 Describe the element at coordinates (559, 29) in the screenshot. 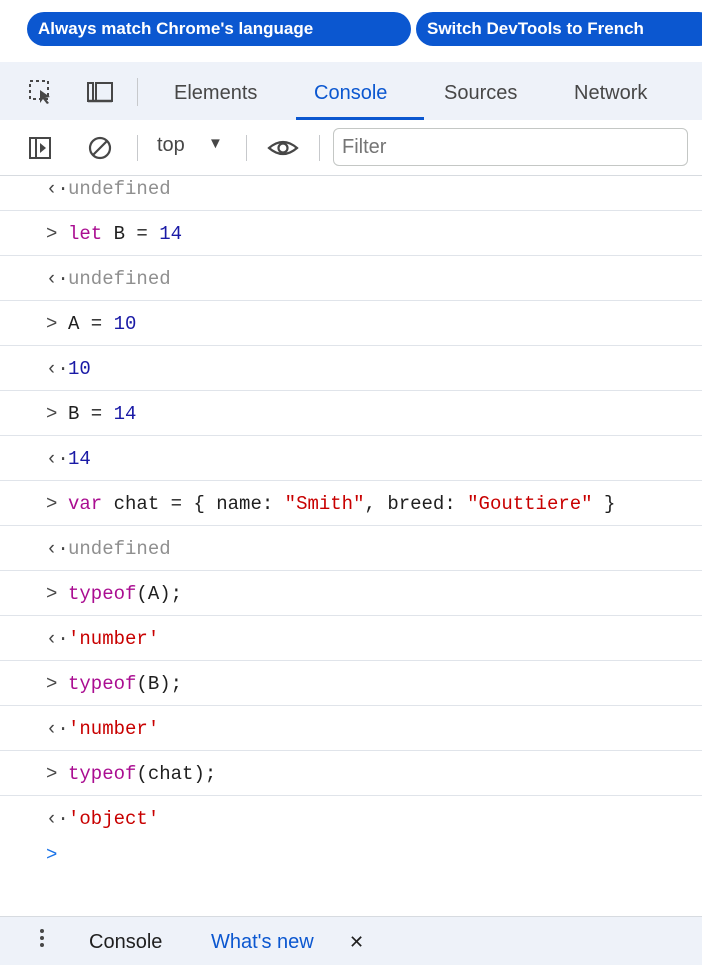

I see `switch-devtools-french-button: Switch DevTools to French` at that location.